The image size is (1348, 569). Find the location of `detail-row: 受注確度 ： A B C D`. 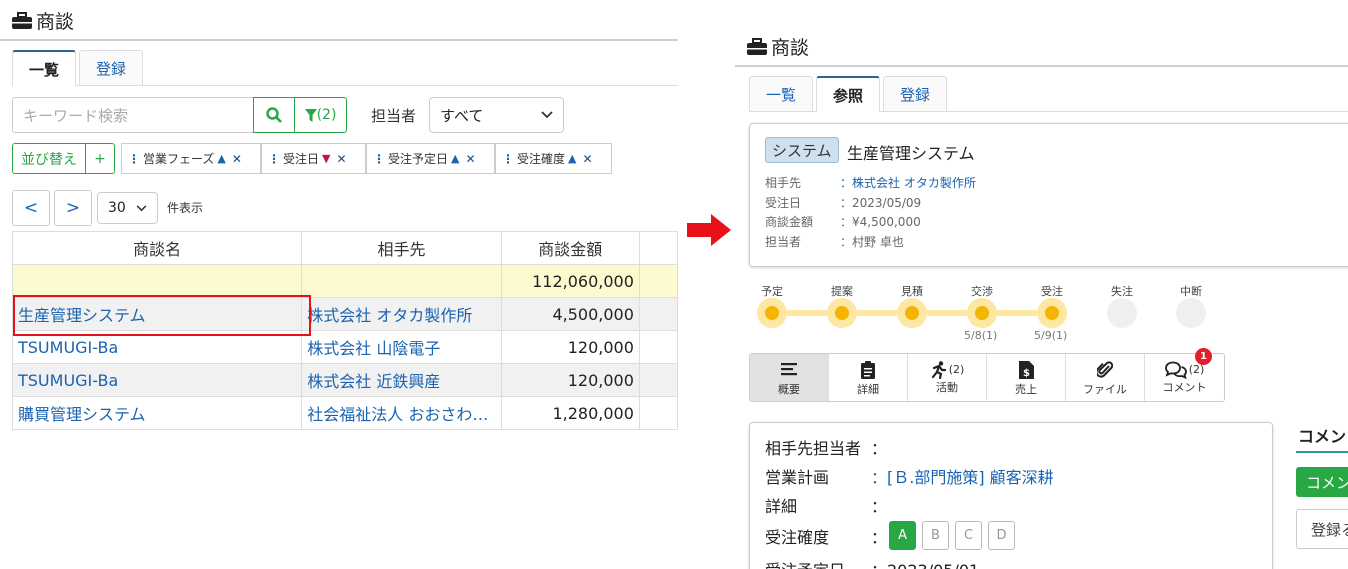

detail-row: 受注確度 ： A B C D is located at coordinates (893, 535).